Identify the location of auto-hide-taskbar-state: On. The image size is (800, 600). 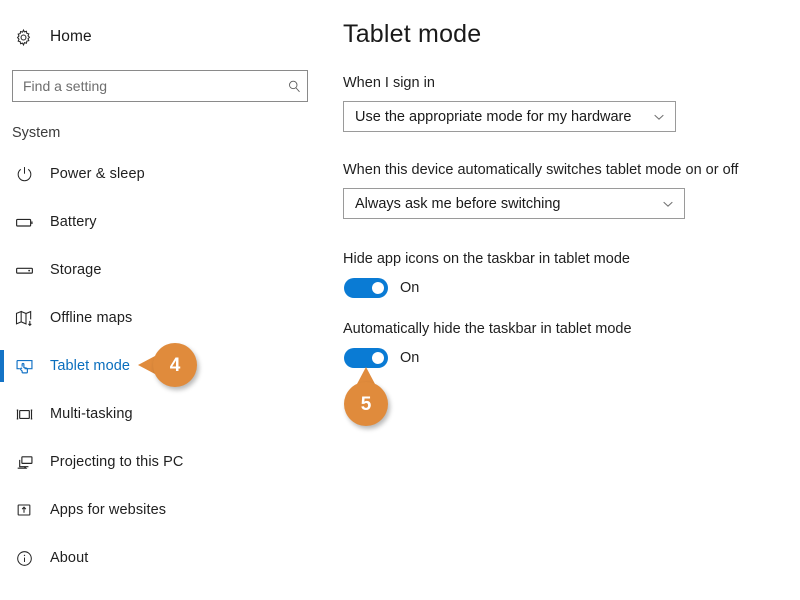
(410, 358).